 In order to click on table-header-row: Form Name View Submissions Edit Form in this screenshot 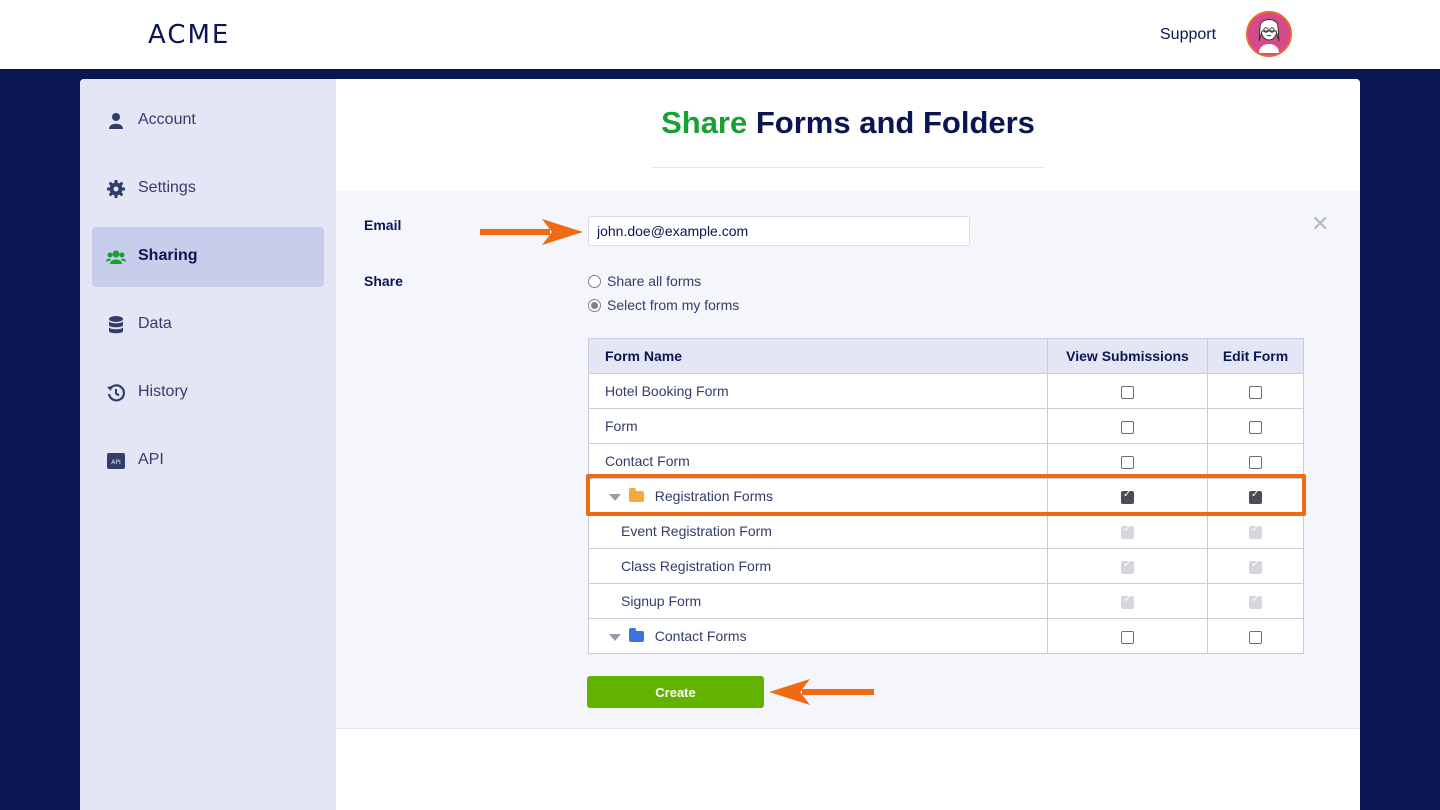, I will do `click(946, 356)`.